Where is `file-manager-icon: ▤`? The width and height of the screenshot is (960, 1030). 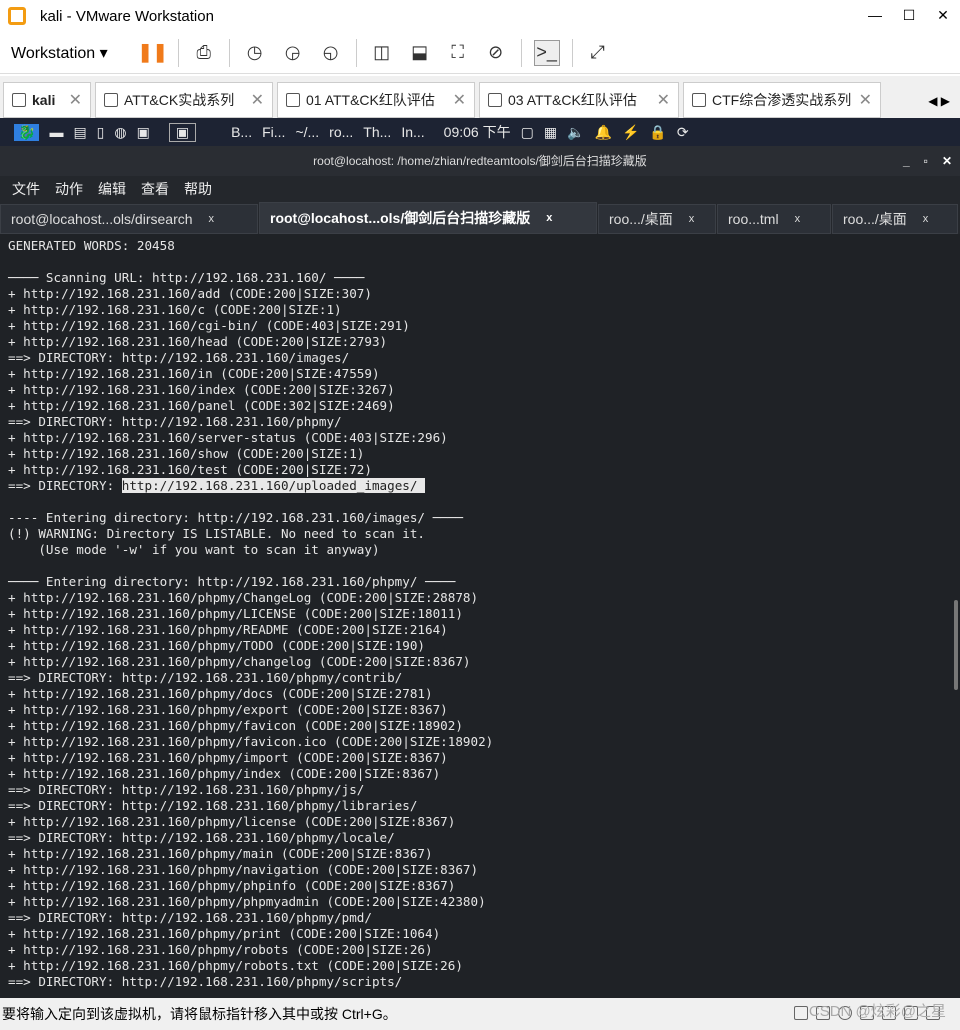
file-manager-icon: ▤ is located at coordinates (79, 132).